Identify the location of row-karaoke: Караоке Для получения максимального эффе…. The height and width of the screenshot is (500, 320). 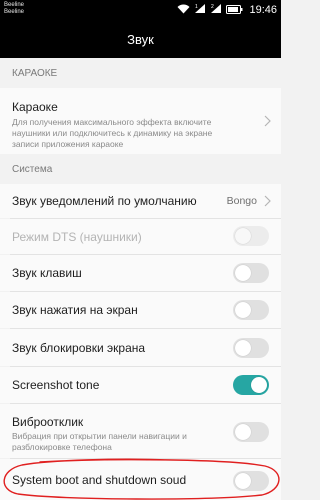
(140, 121).